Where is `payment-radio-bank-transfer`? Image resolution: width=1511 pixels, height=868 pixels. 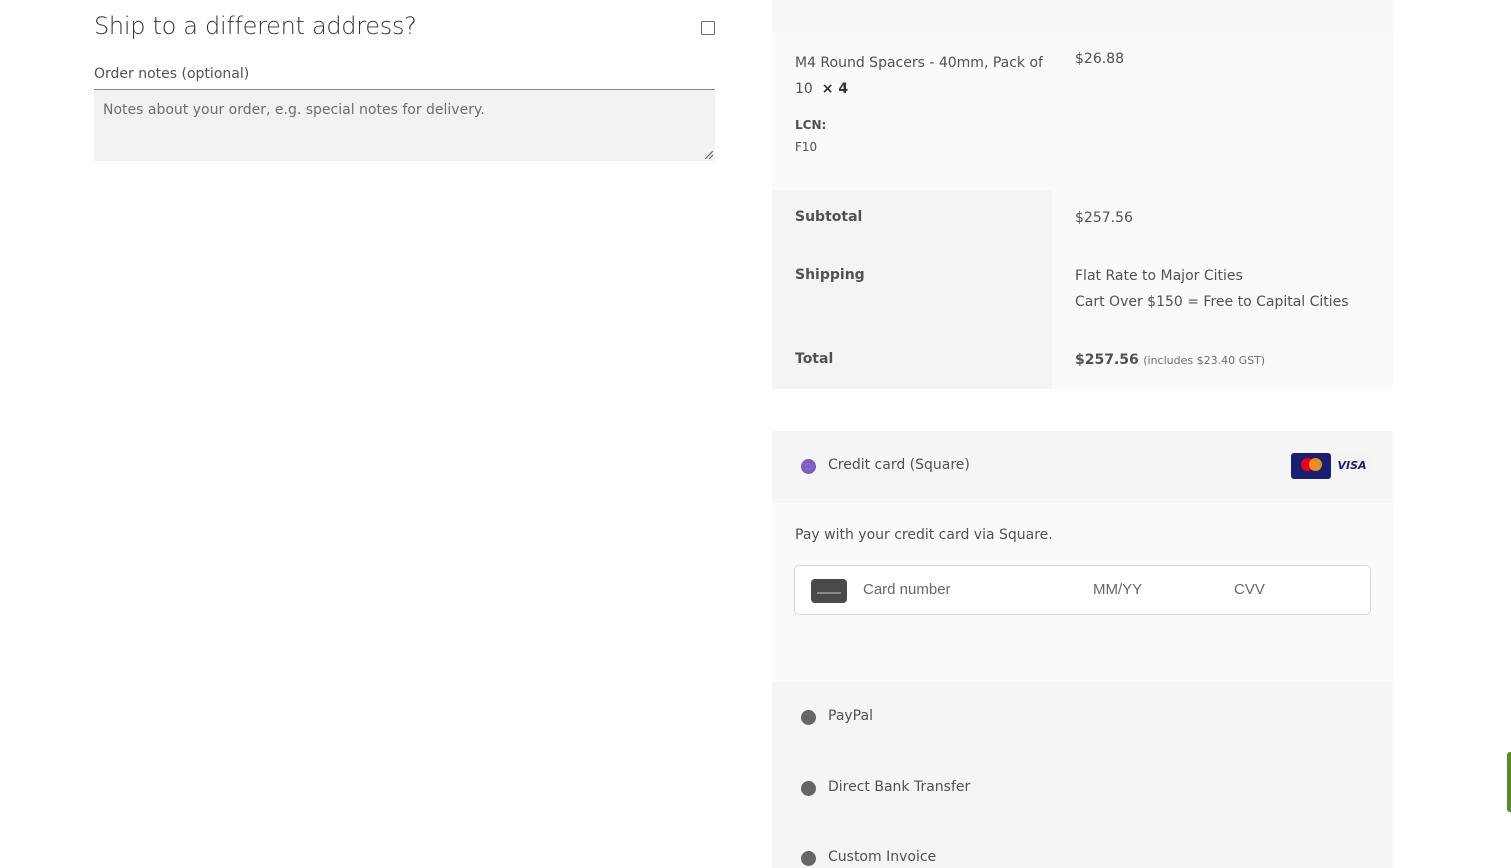 payment-radio-bank-transfer is located at coordinates (808, 788).